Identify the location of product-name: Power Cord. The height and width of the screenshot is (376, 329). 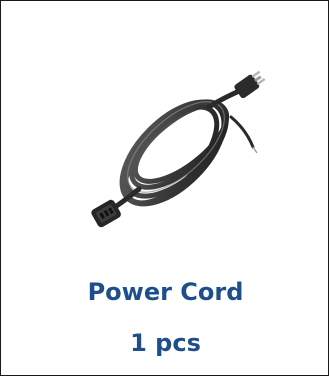
(165, 292).